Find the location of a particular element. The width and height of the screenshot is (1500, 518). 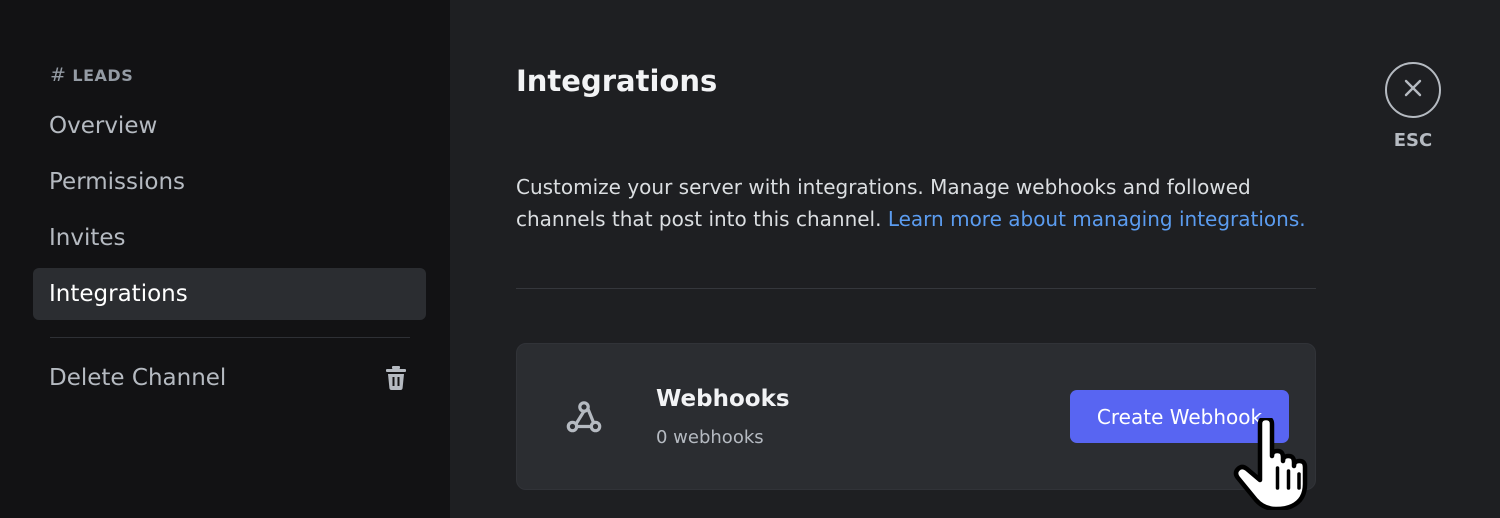

sidebar-item-label: Integrations is located at coordinates (118, 294).